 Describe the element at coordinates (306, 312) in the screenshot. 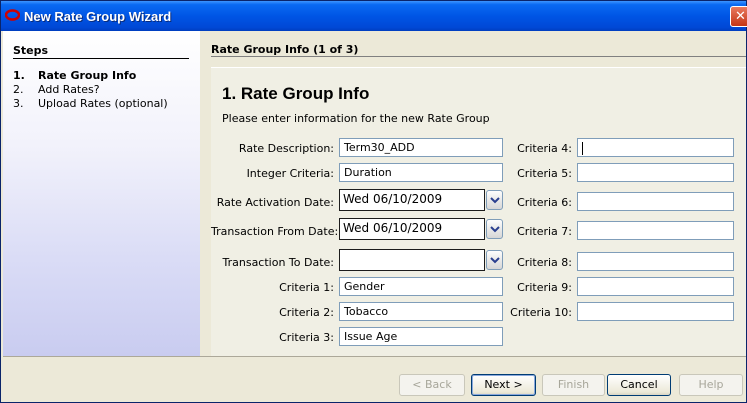

I see `criteria-2-label: Criteria 2:` at that location.